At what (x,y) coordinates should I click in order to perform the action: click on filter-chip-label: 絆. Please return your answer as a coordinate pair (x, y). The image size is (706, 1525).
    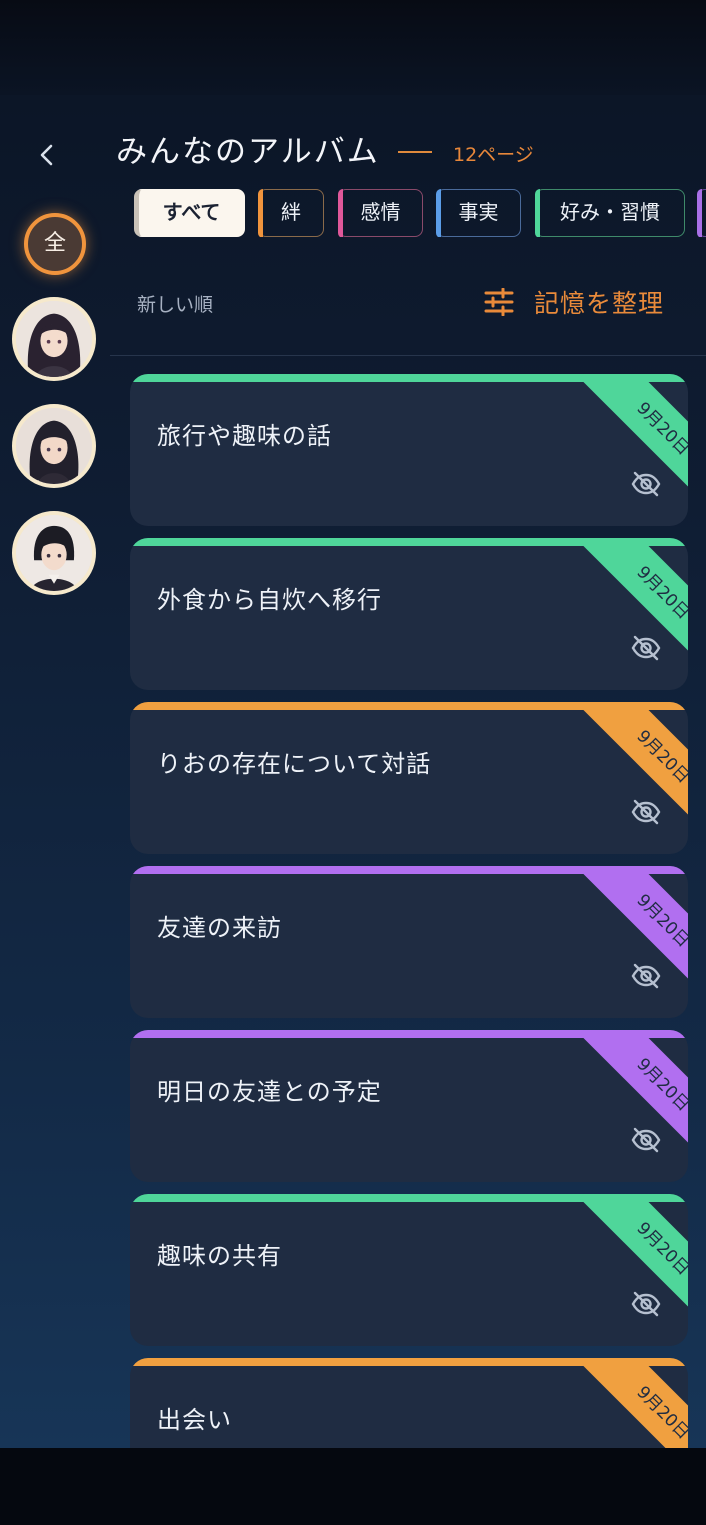
    Looking at the image, I should click on (291, 212).